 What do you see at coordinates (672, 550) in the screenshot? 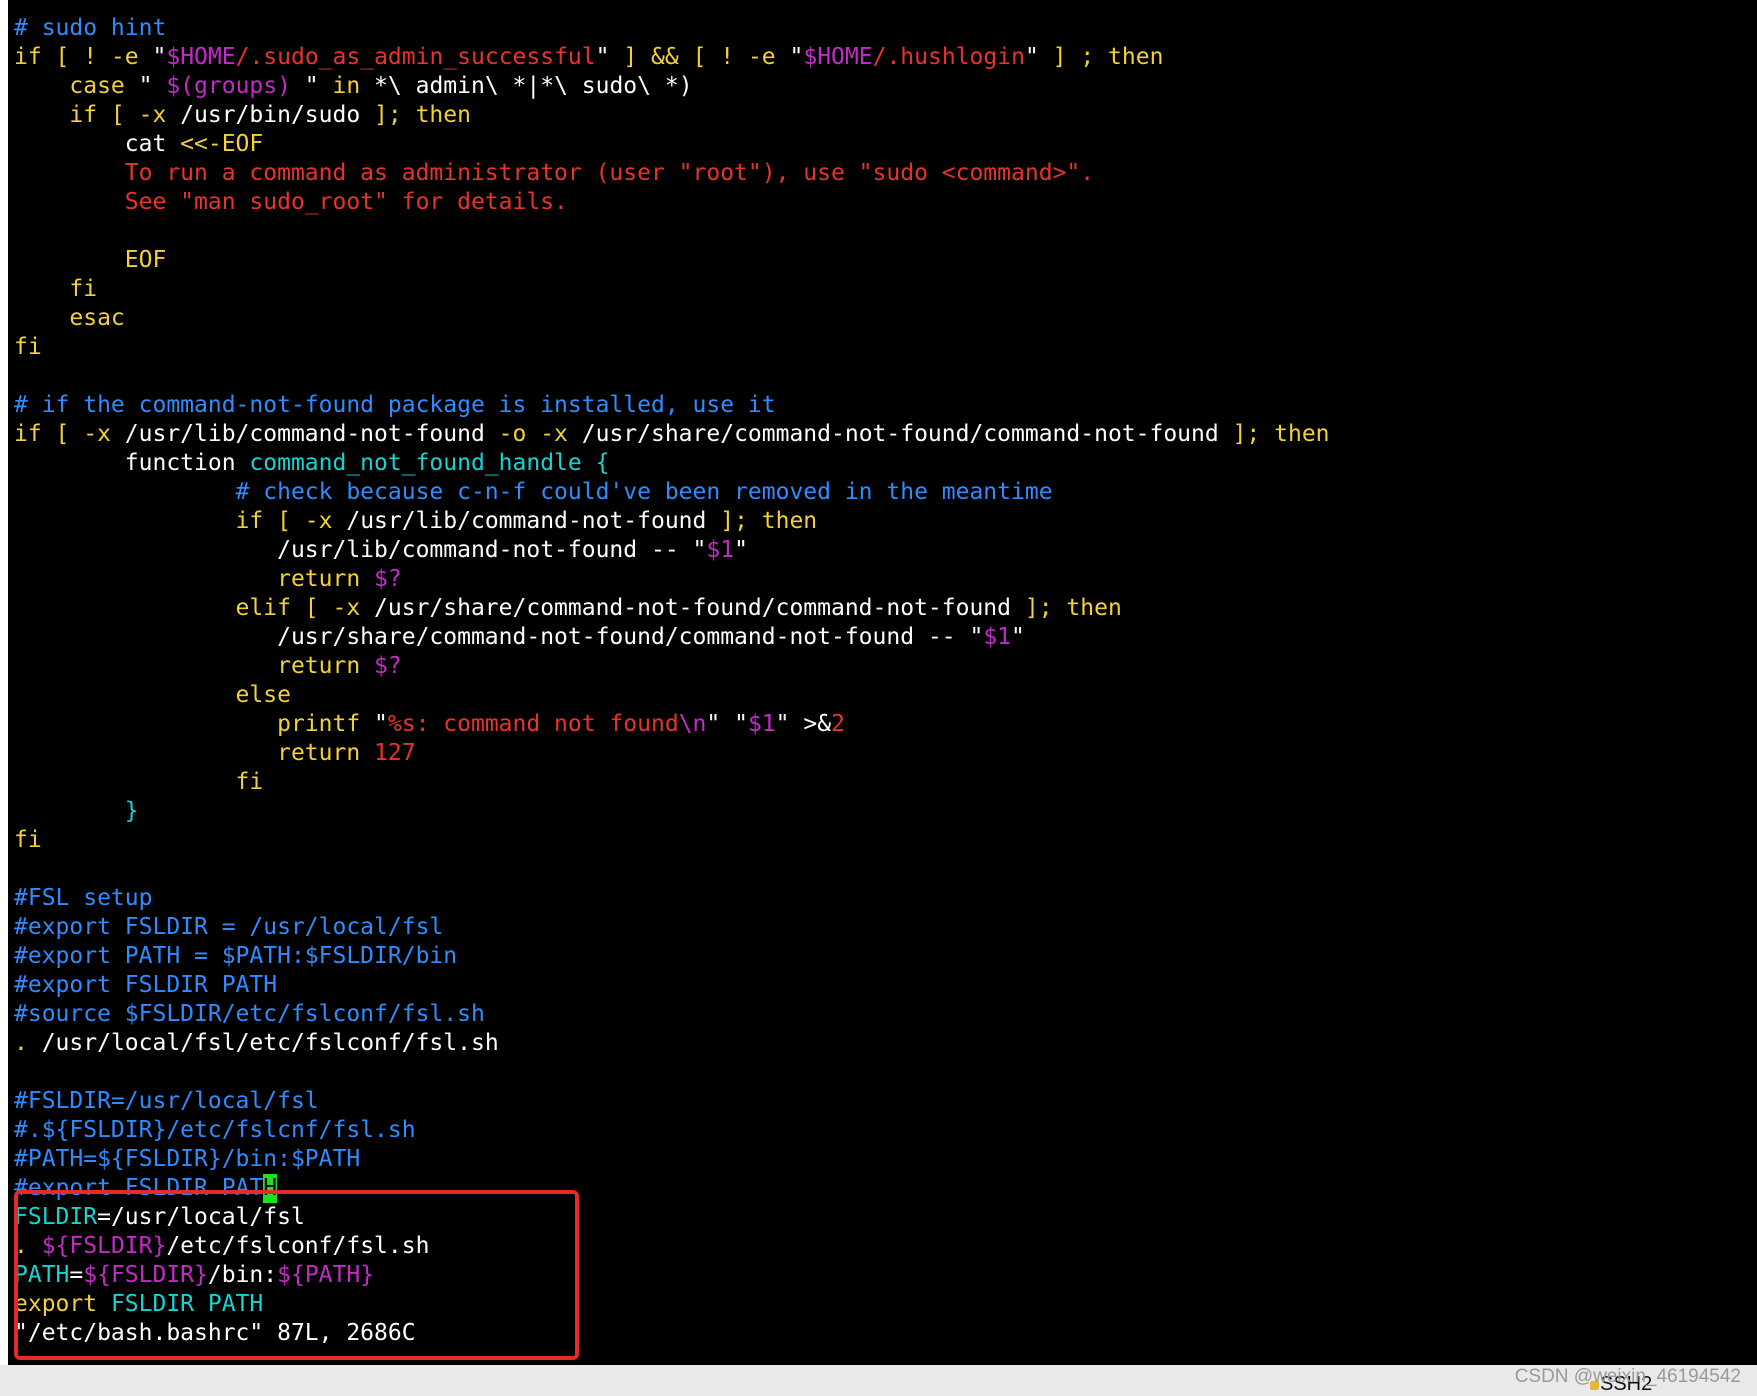
I see `terminal-line: /usr/lib/command-not-found -- "$1"` at bounding box center [672, 550].